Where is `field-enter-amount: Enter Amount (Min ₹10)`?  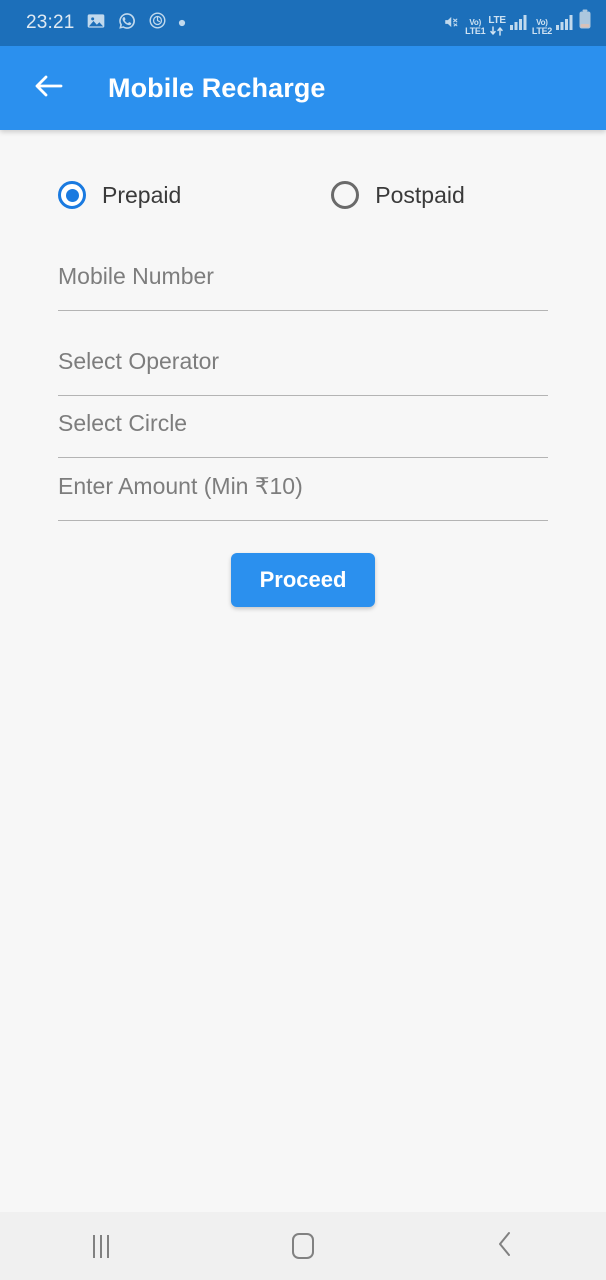
field-enter-amount: Enter Amount (Min ₹10) is located at coordinates (303, 497).